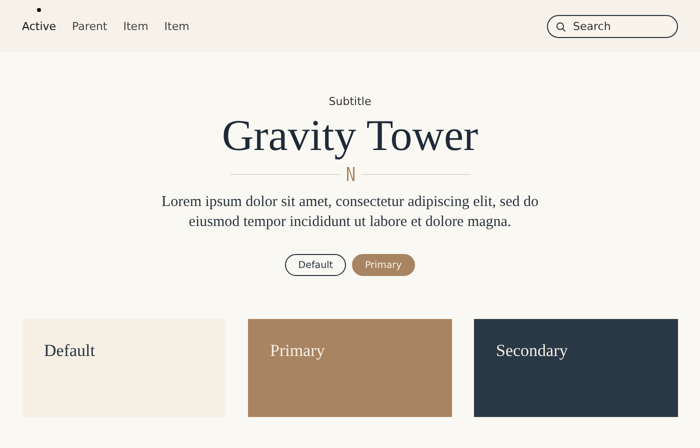 Image resolution: width=700 pixels, height=448 pixels. What do you see at coordinates (612, 26) in the screenshot?
I see `search-field: Search` at bounding box center [612, 26].